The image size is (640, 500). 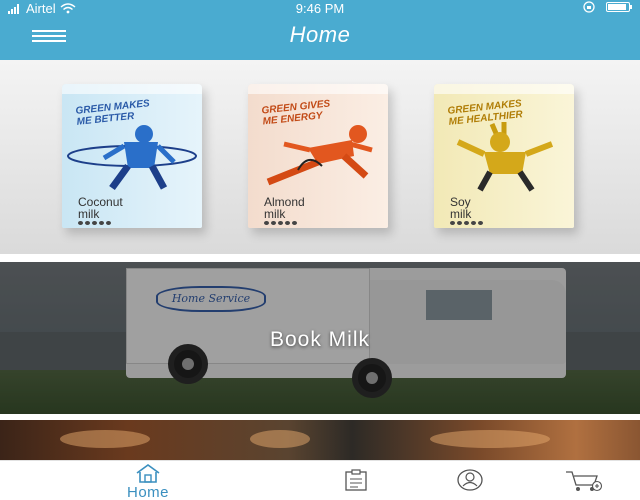 I want to click on app-header: Airtel 9:46 PM Home, so click(x=320, y=30).